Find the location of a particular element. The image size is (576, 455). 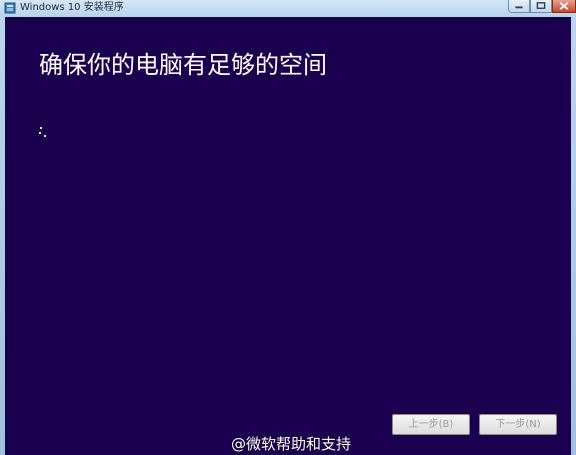

maximize-button is located at coordinates (541, 6).